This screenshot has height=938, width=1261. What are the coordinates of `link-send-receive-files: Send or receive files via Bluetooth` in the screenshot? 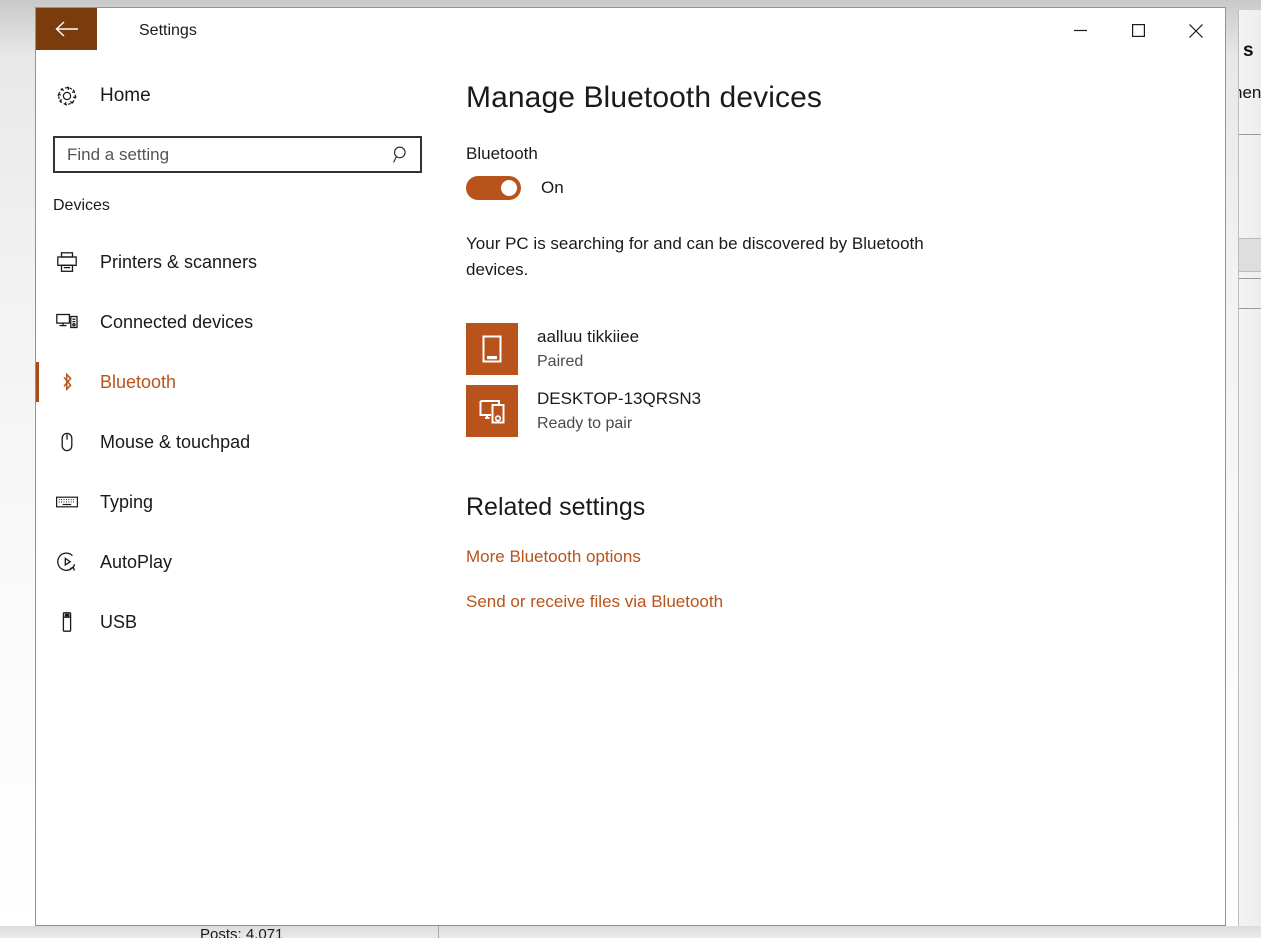 It's located at (594, 602).